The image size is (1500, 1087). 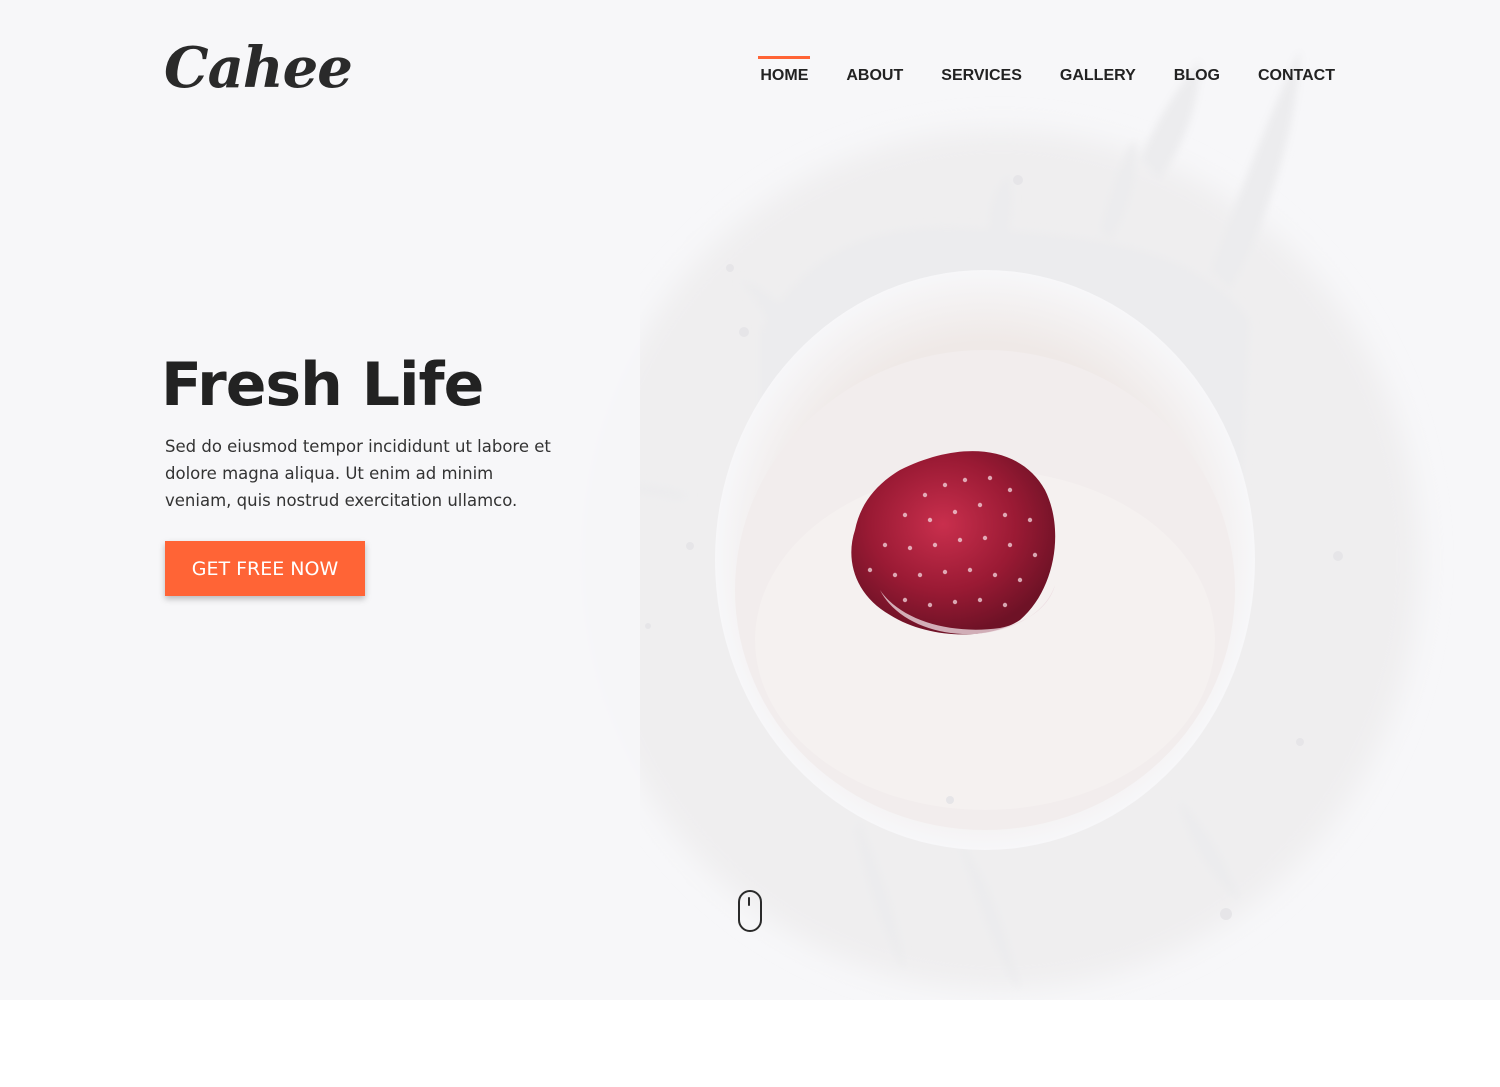 I want to click on mouse-scroll-icon, so click(x=750, y=911).